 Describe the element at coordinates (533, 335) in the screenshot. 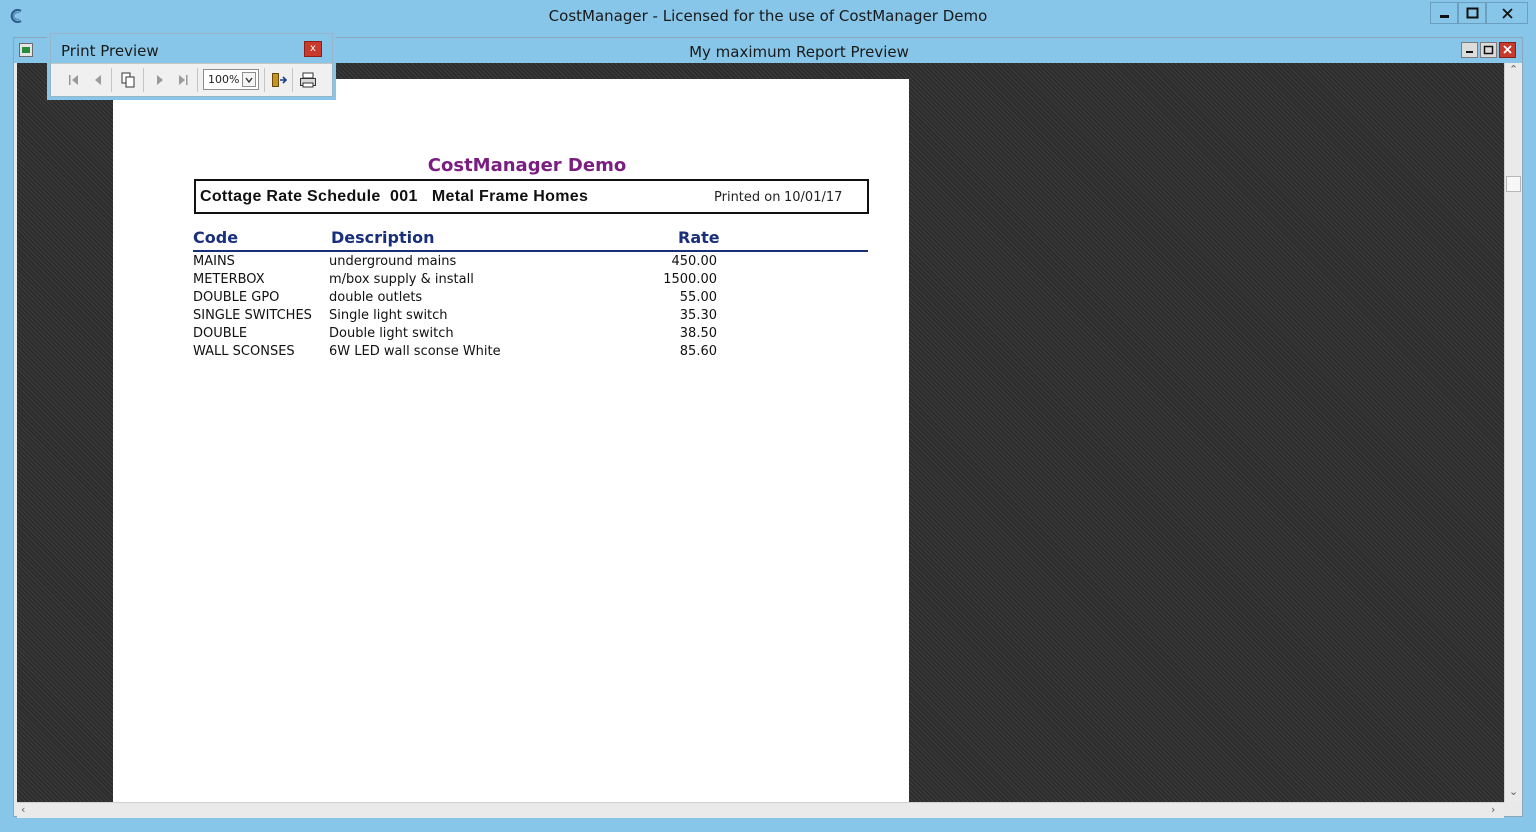

I see `table-row: DOUBLE Double light switch 38.50` at that location.